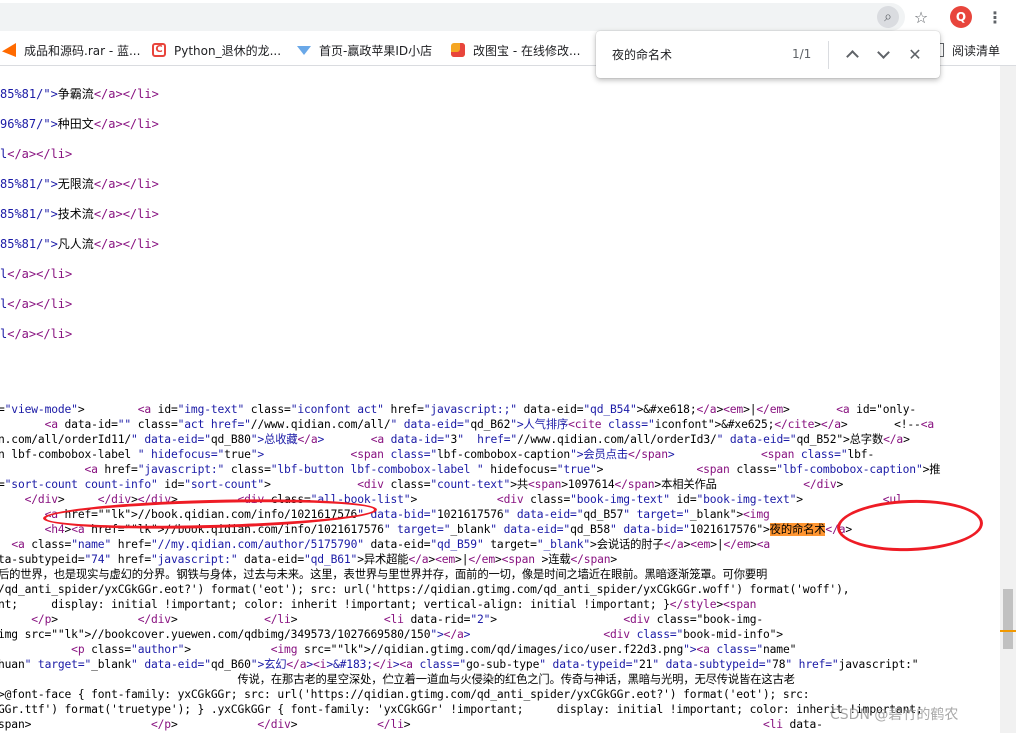 Image resolution: width=1016 pixels, height=733 pixels. I want to click on kebab-menu-icon: ⋮, so click(995, 17).